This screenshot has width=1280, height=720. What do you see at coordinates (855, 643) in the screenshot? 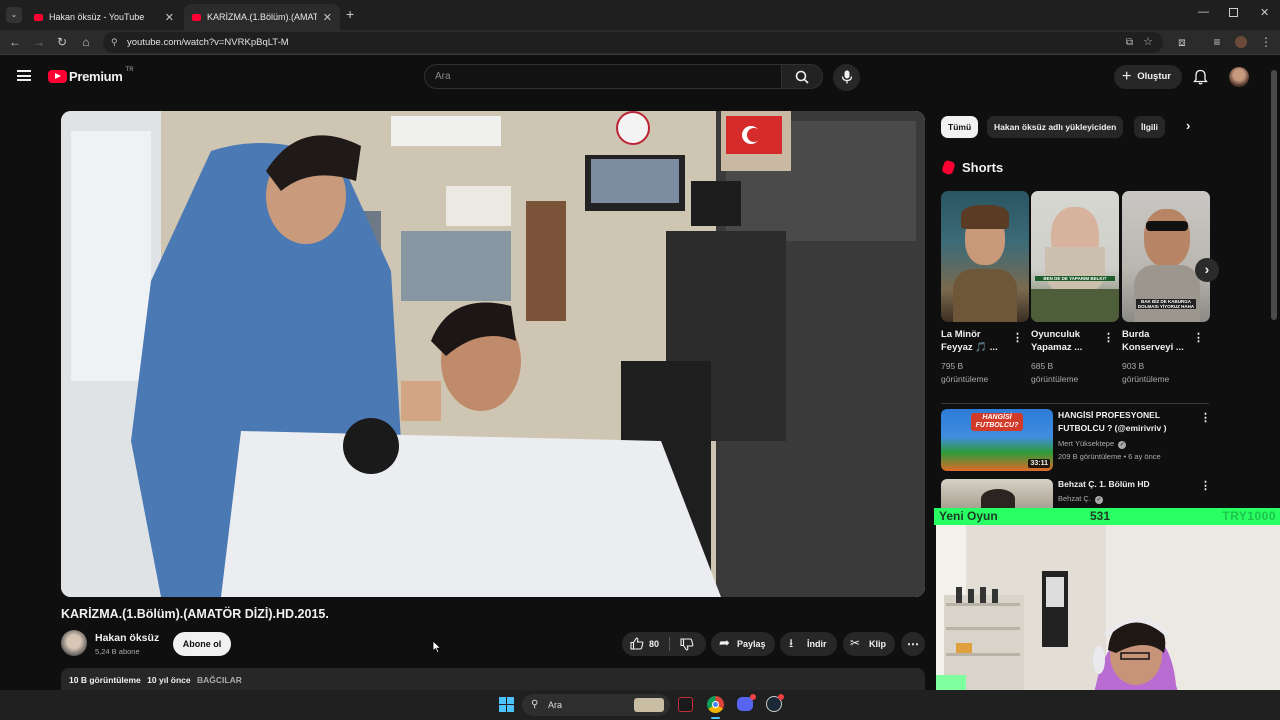
I see `scissors-icon: ✂` at bounding box center [855, 643].